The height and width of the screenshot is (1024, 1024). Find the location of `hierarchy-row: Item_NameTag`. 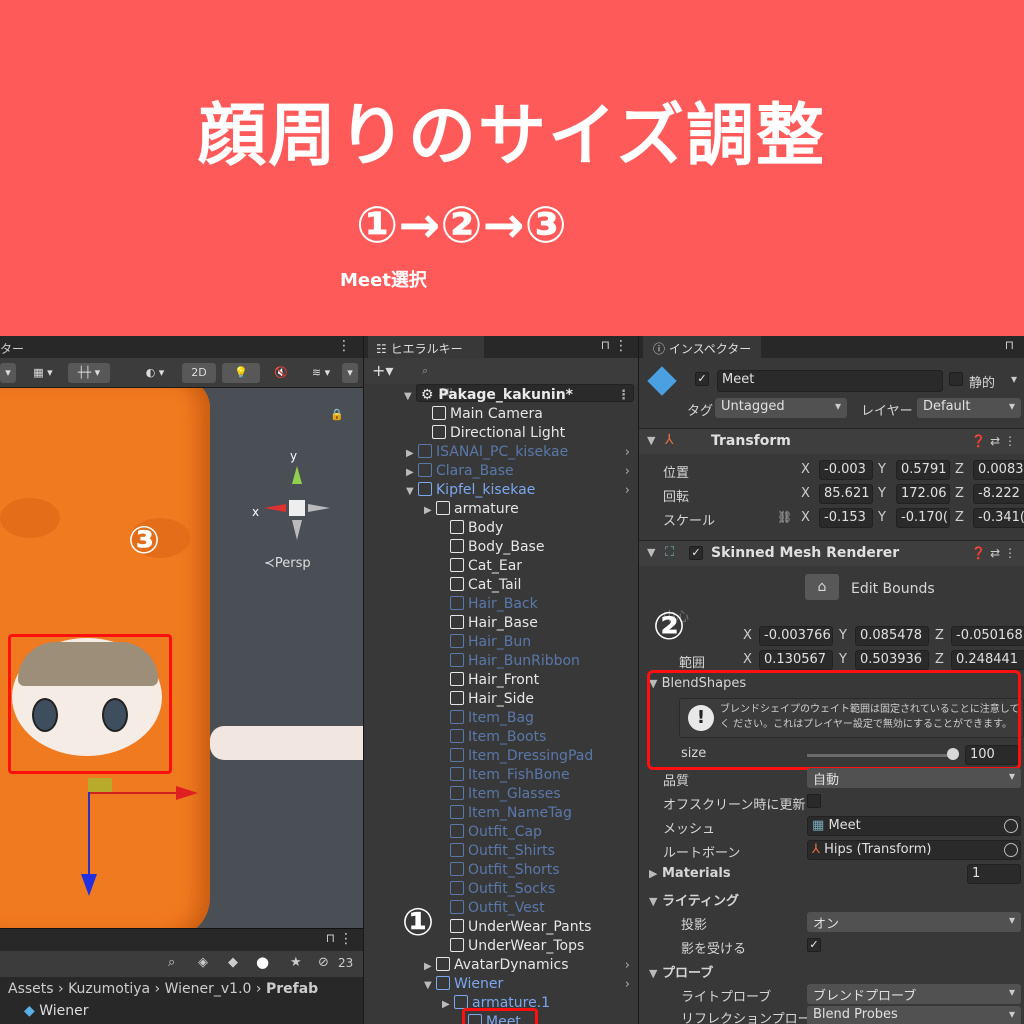

hierarchy-row: Item_NameTag is located at coordinates (501, 813).